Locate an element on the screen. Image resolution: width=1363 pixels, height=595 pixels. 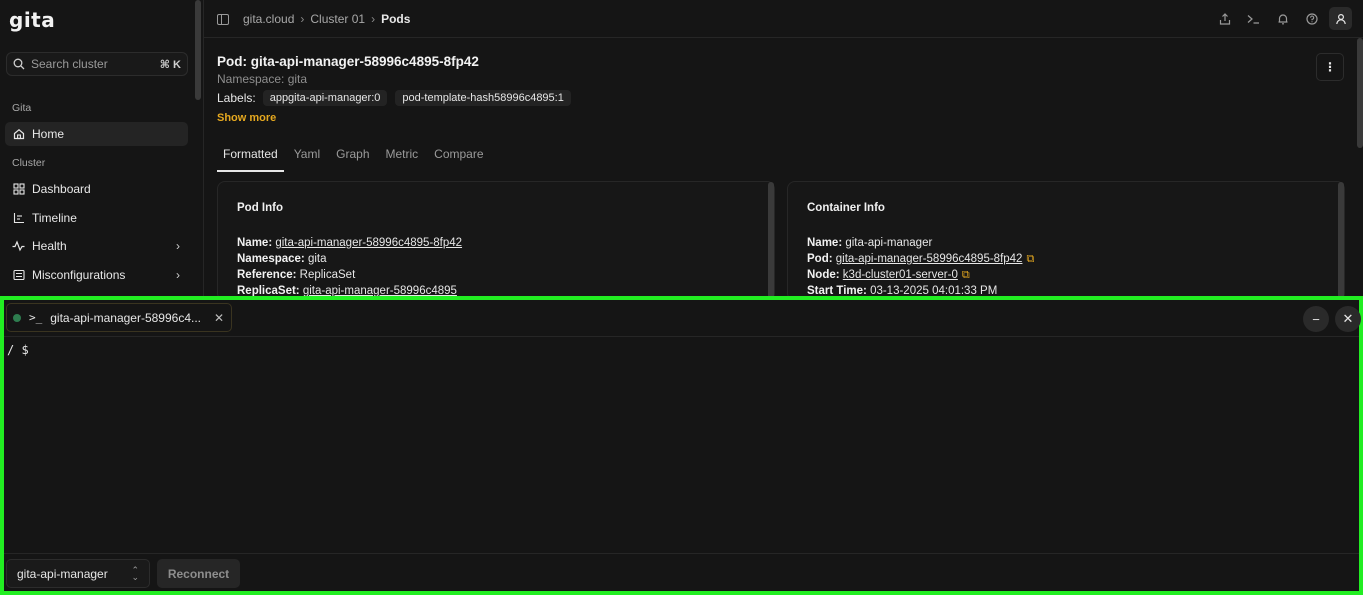
terminal-tab-bar: >_ gita-api-manager-58996c4... ✕ − ✕ is located at coordinates (682, 318).